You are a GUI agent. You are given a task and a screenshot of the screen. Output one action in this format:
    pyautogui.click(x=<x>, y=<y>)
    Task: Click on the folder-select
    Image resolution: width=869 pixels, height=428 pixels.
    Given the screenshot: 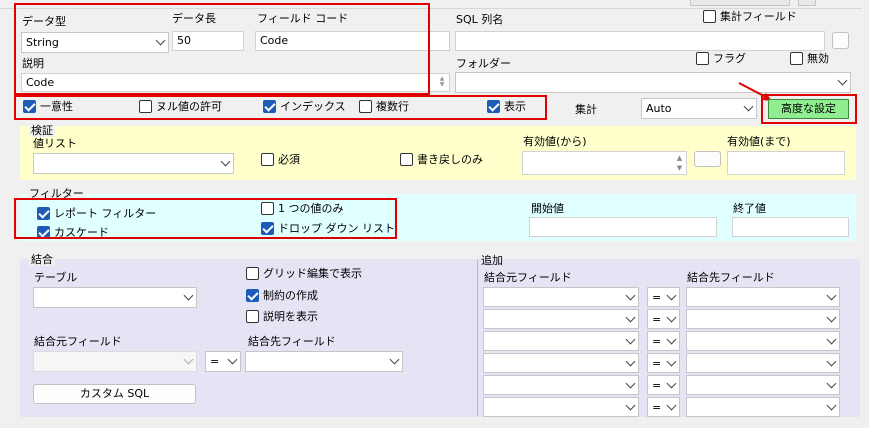 What is the action you would take?
    pyautogui.click(x=653, y=82)
    